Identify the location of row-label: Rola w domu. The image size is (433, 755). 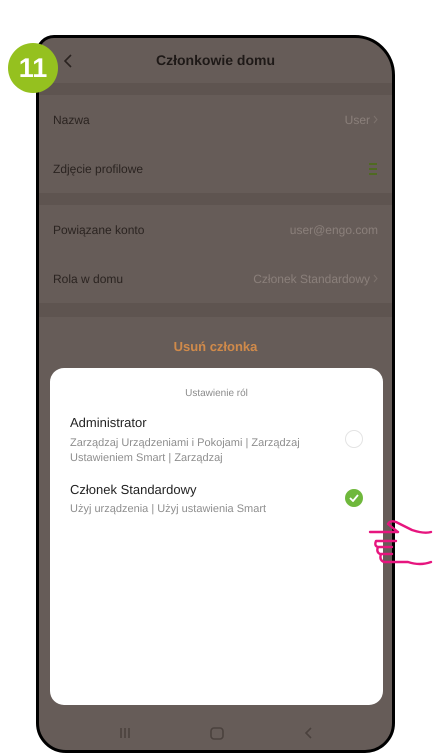
(88, 279).